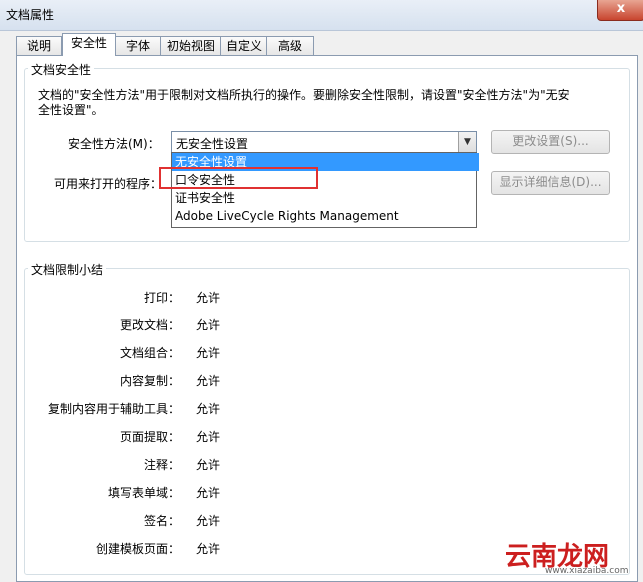  What do you see at coordinates (208, 409) in the screenshot?
I see `summary-value-accessibility: 允许` at bounding box center [208, 409].